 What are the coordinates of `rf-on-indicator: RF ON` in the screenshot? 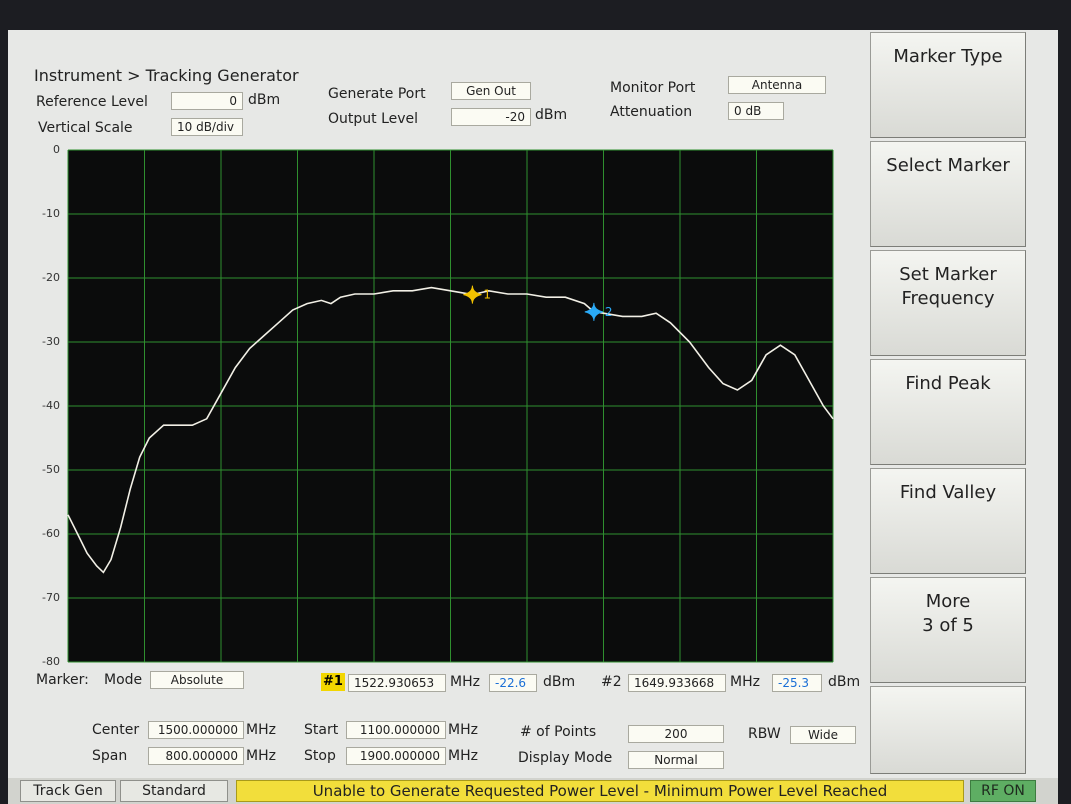 It's located at (1003, 791).